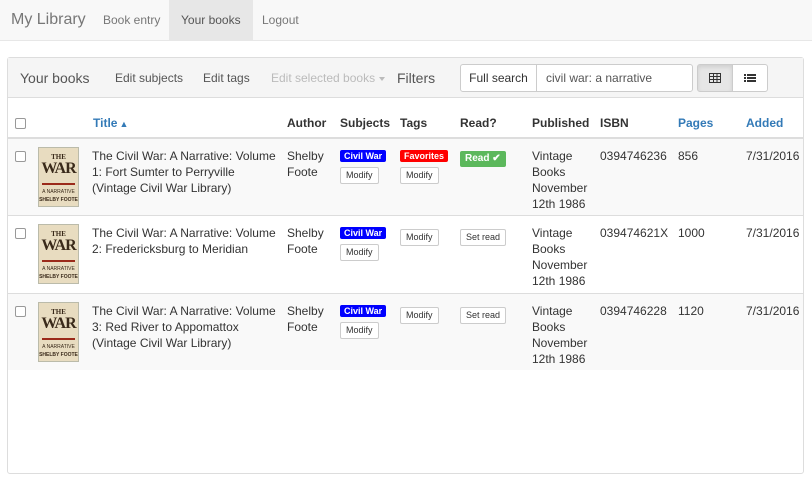 Image resolution: width=812 pixels, height=481 pixels. Describe the element at coordinates (477, 158) in the screenshot. I see `read-status-text: Read` at that location.